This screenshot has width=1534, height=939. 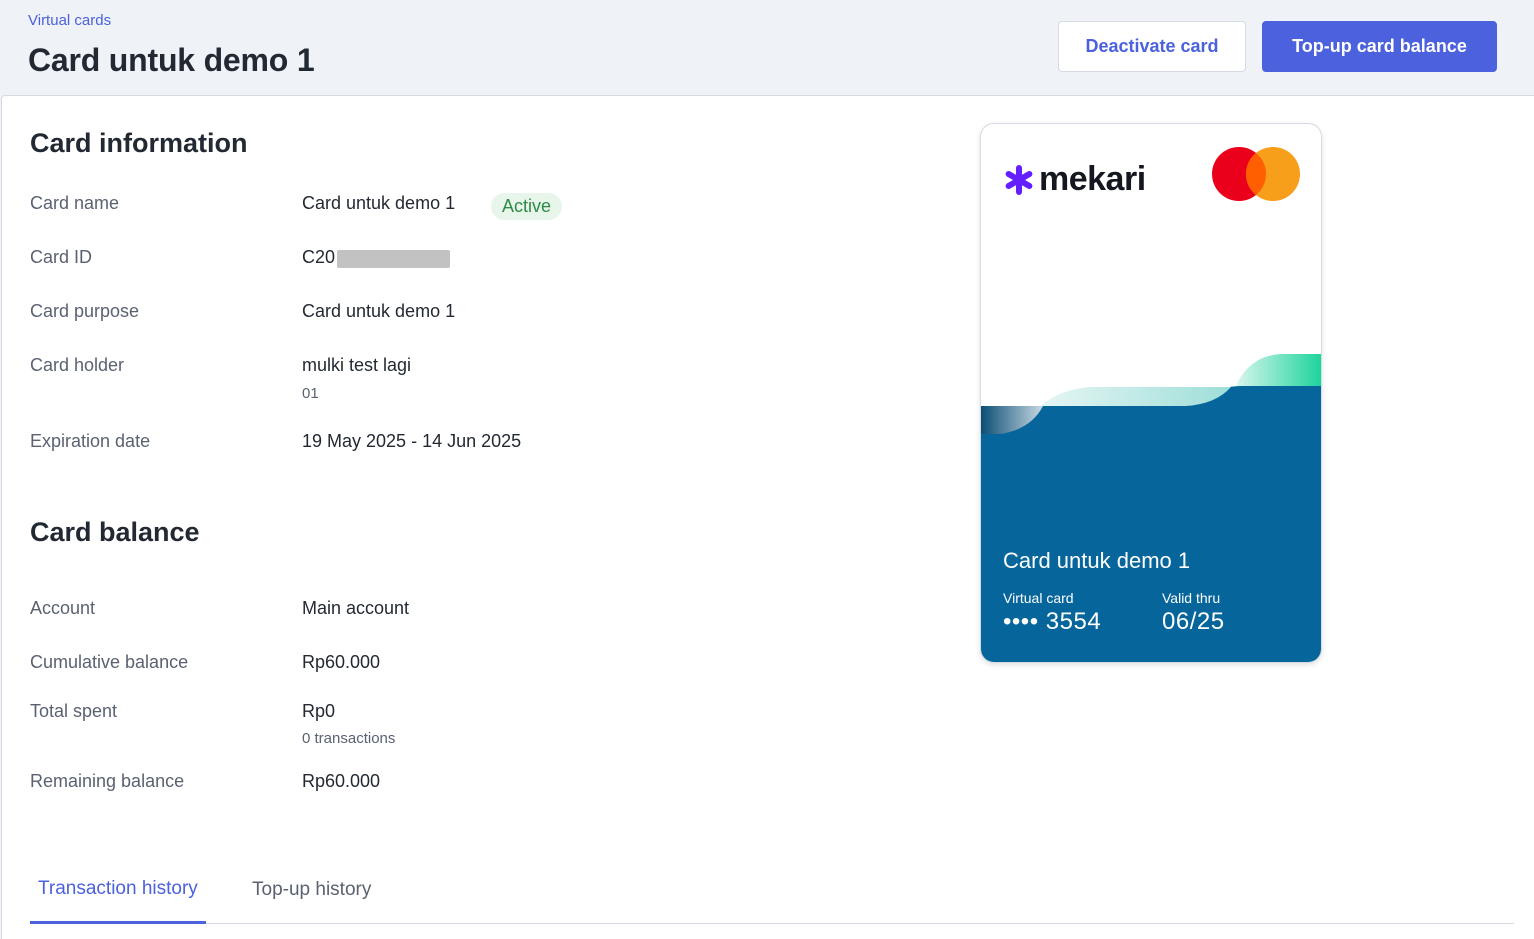 I want to click on total-spent-value: Rp0, so click(x=319, y=711).